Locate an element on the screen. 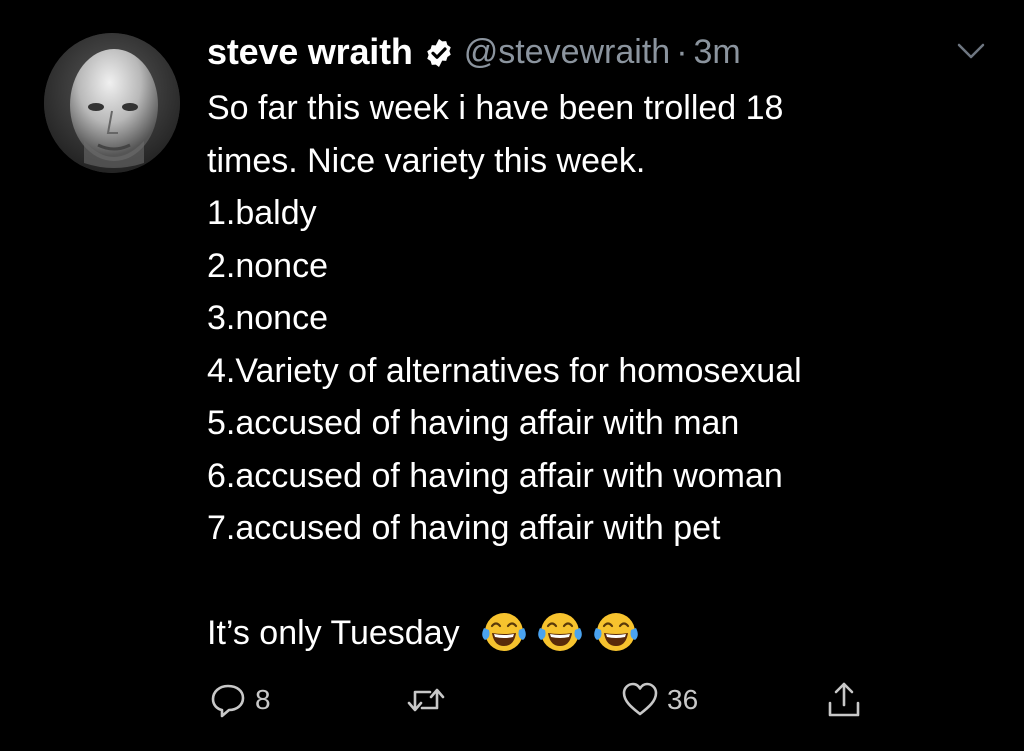 The width and height of the screenshot is (1024, 751). display-name: steve wraith is located at coordinates (310, 52).